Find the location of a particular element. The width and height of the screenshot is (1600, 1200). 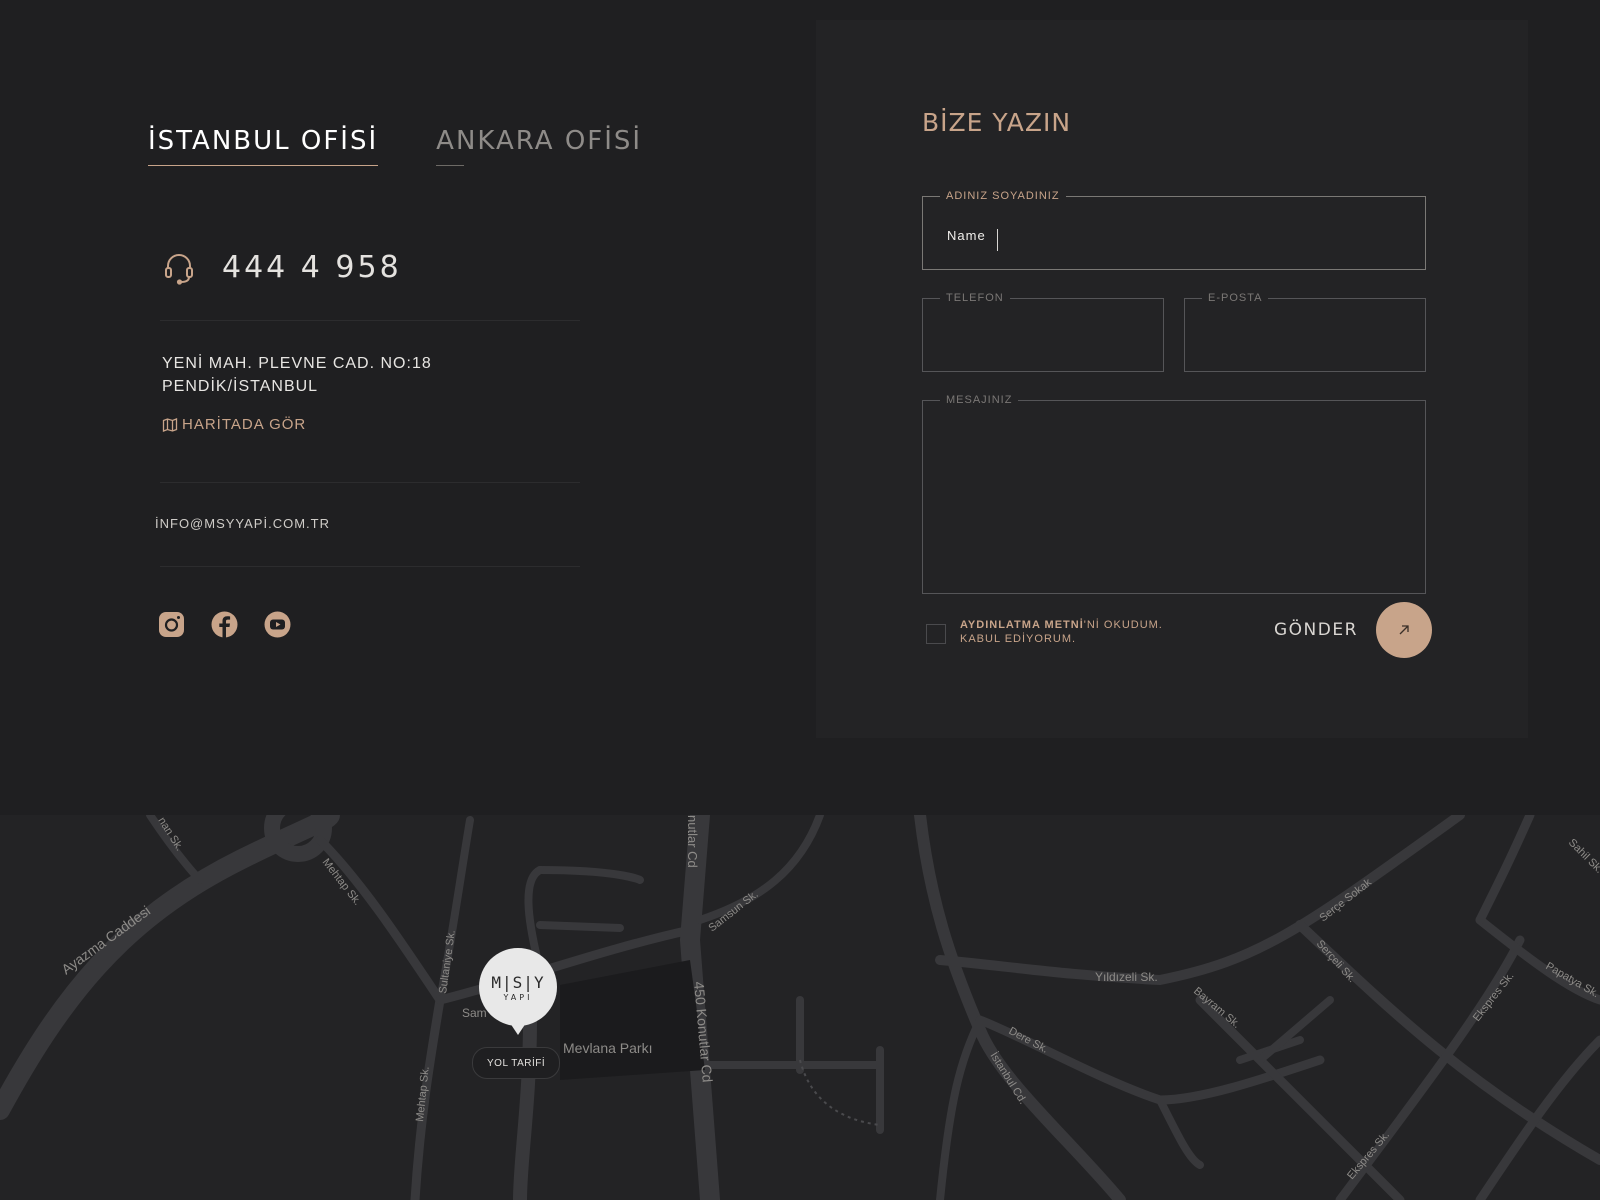

submit-button: GÖNDER is located at coordinates (1353, 630).